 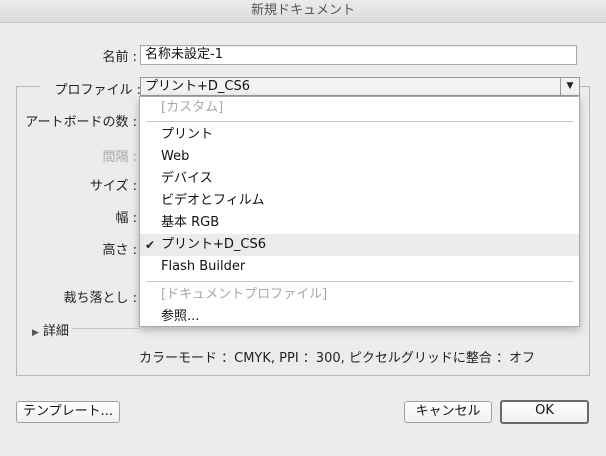 What do you see at coordinates (358, 55) in the screenshot?
I see `name-field: 名称未設定-1` at bounding box center [358, 55].